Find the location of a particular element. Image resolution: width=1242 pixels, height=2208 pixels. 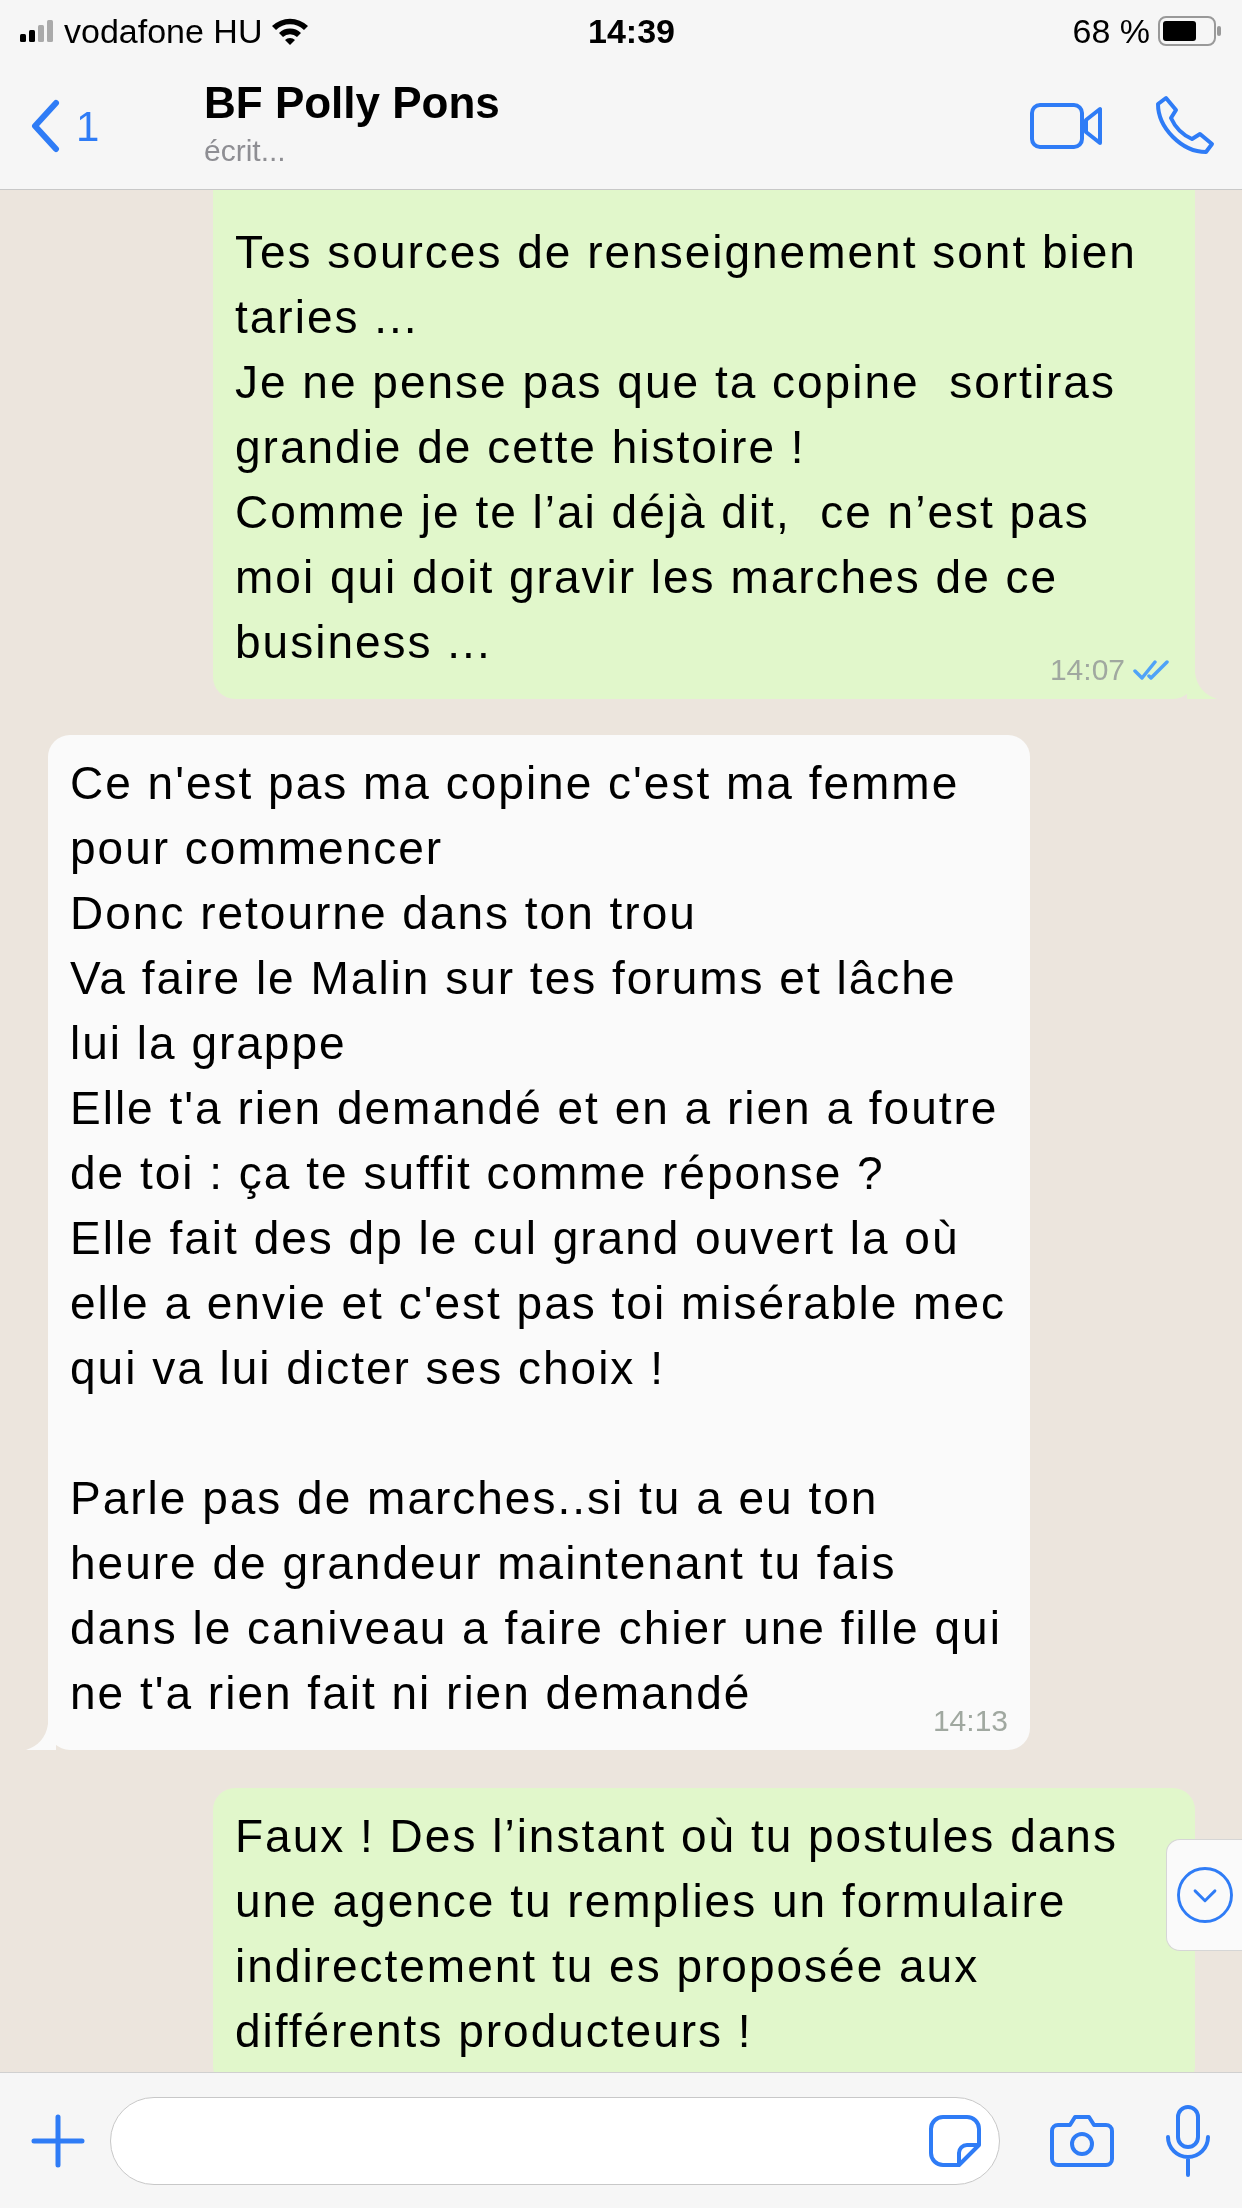

message-text: Faux ! Des l’instant où tu postules dans une agence tu remplies un formulaire indirectement tu es proposée aux différents producteurs ! is located at coordinates (677, 1933).